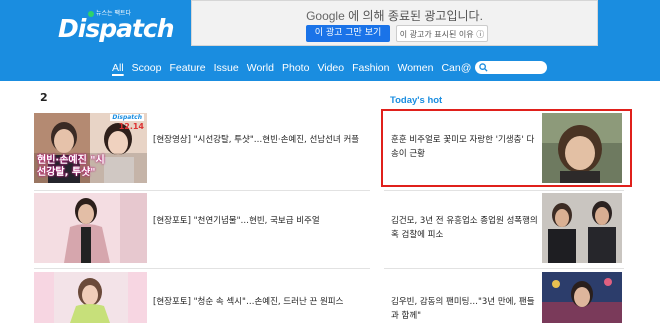 The height and width of the screenshot is (323, 660). What do you see at coordinates (370, 68) in the screenshot?
I see `nav-item-fashion: Fashion` at bounding box center [370, 68].